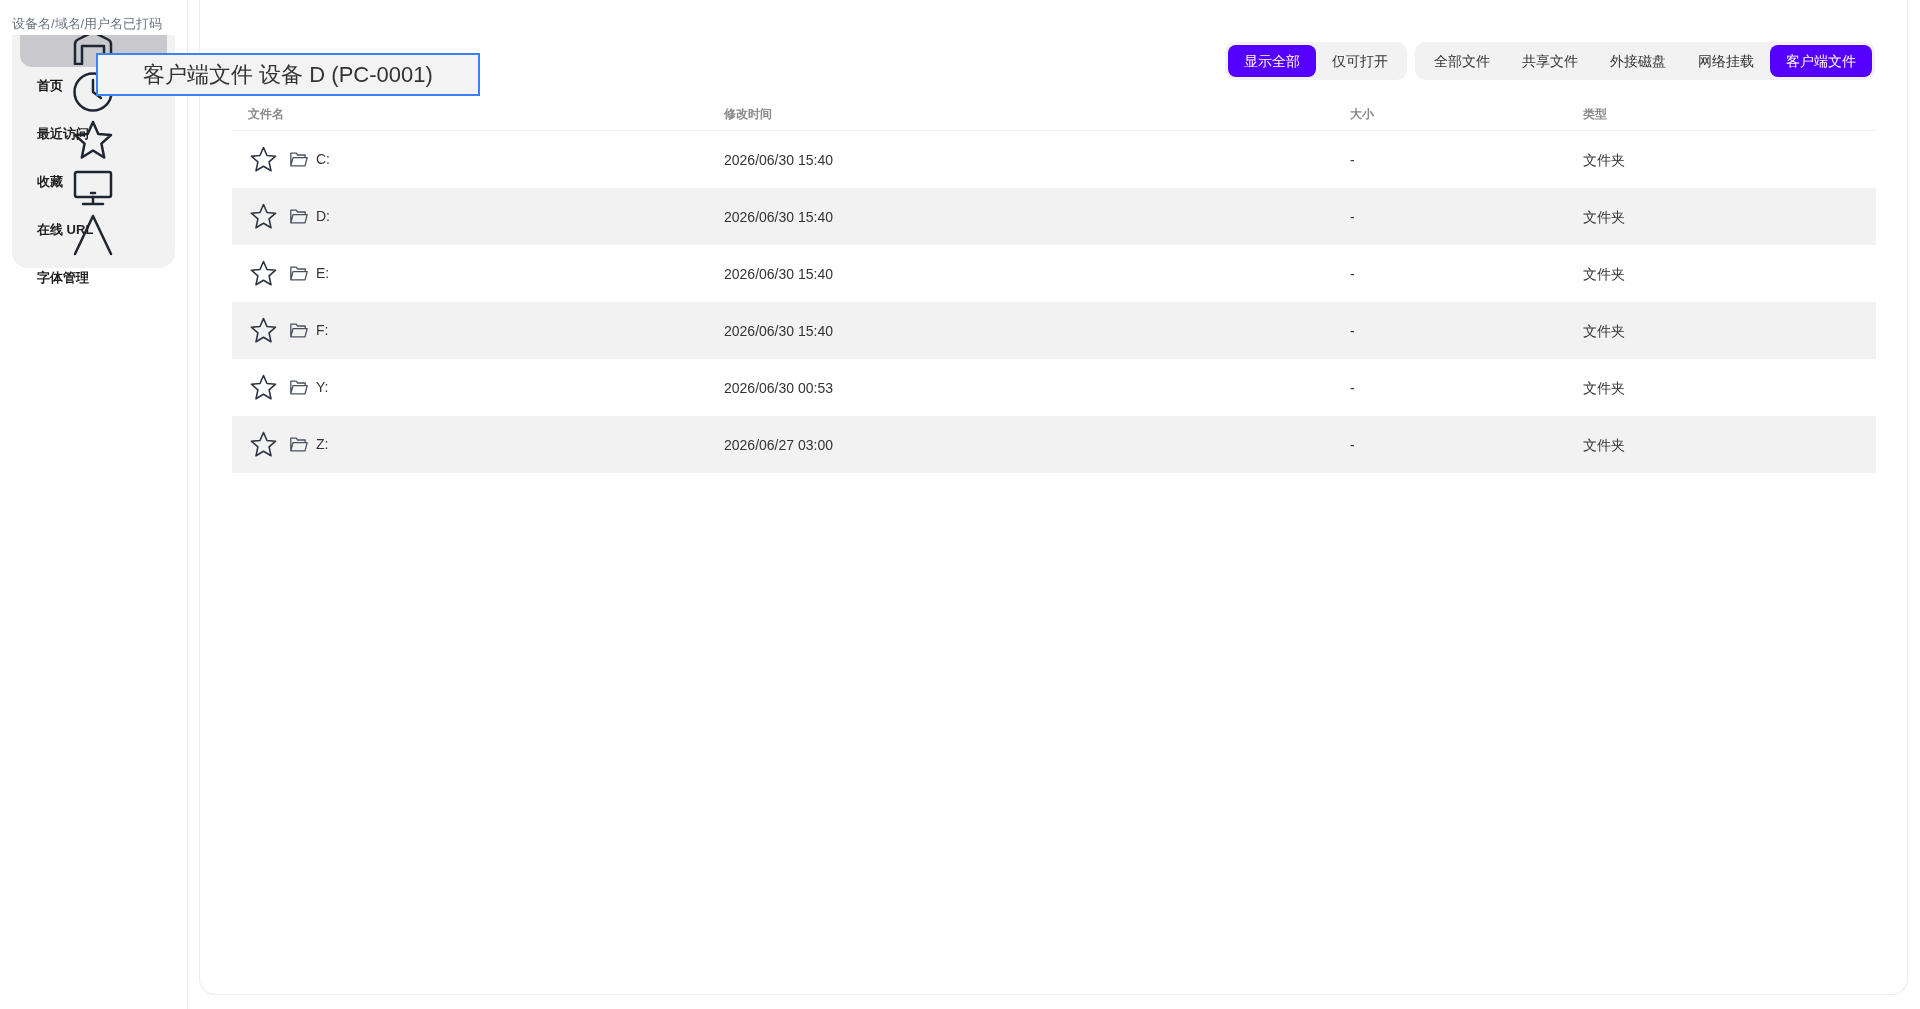  What do you see at coordinates (1821, 61) in the screenshot?
I see `source-tab: 客户端文件` at bounding box center [1821, 61].